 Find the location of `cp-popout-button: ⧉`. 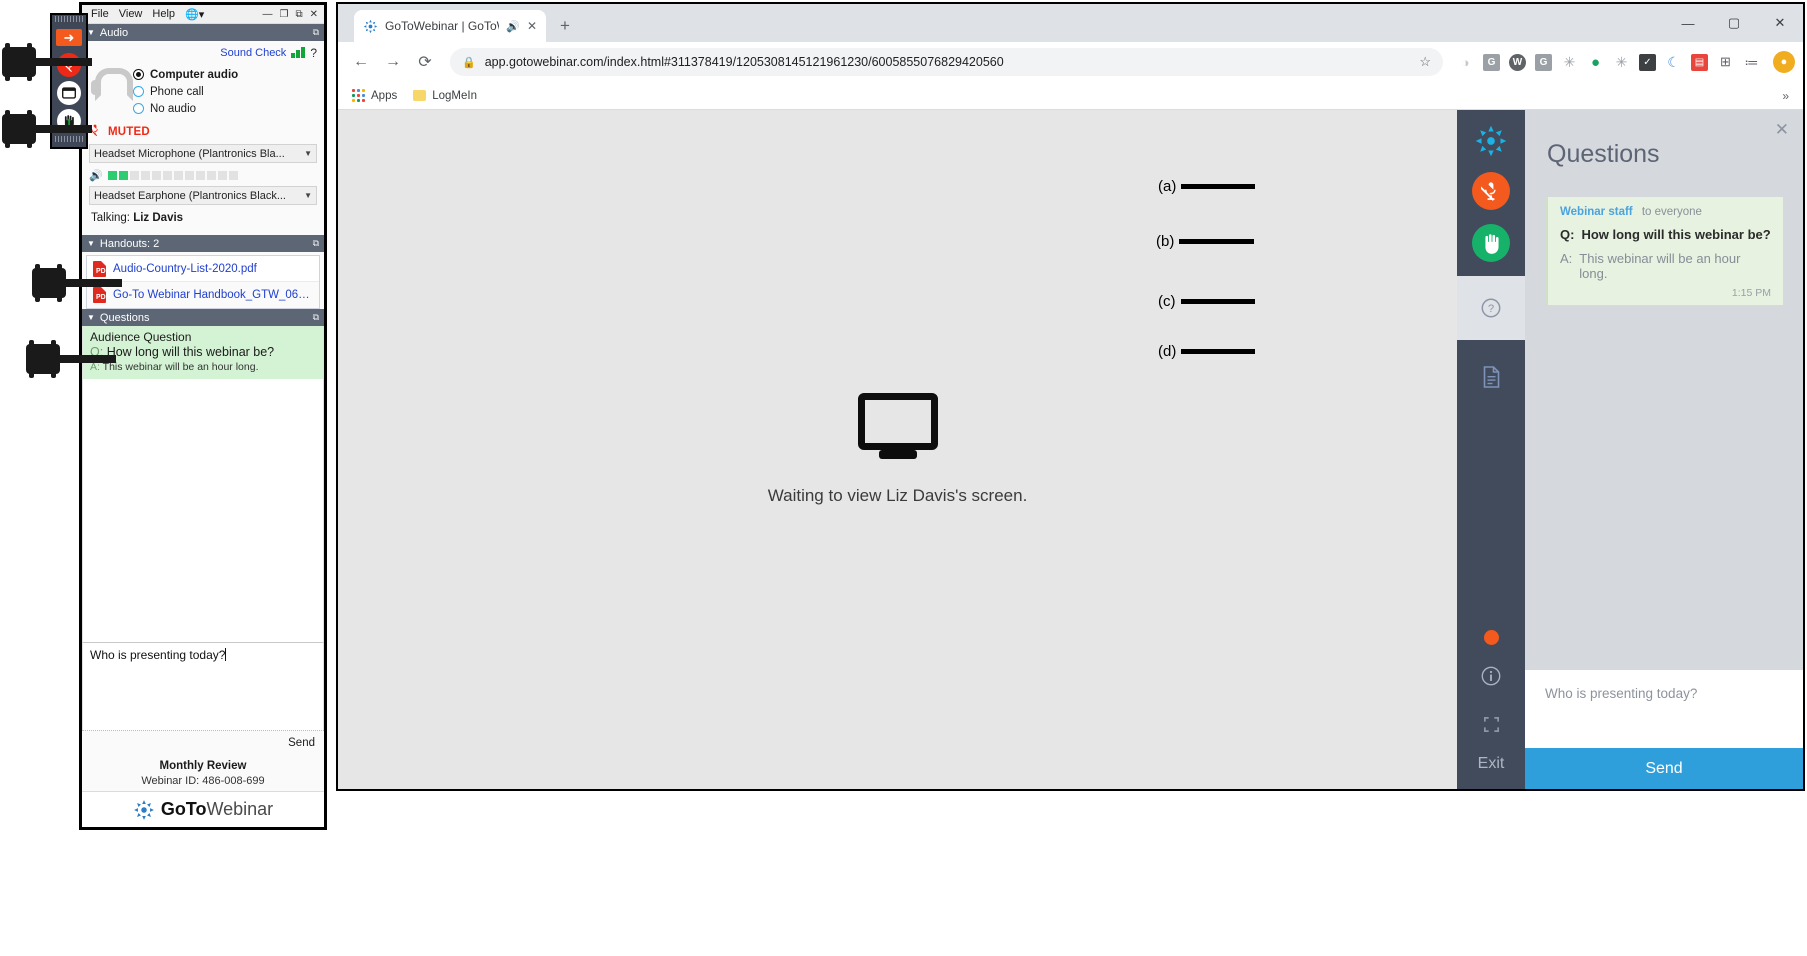

cp-popout-button: ⧉ is located at coordinates (298, 14).